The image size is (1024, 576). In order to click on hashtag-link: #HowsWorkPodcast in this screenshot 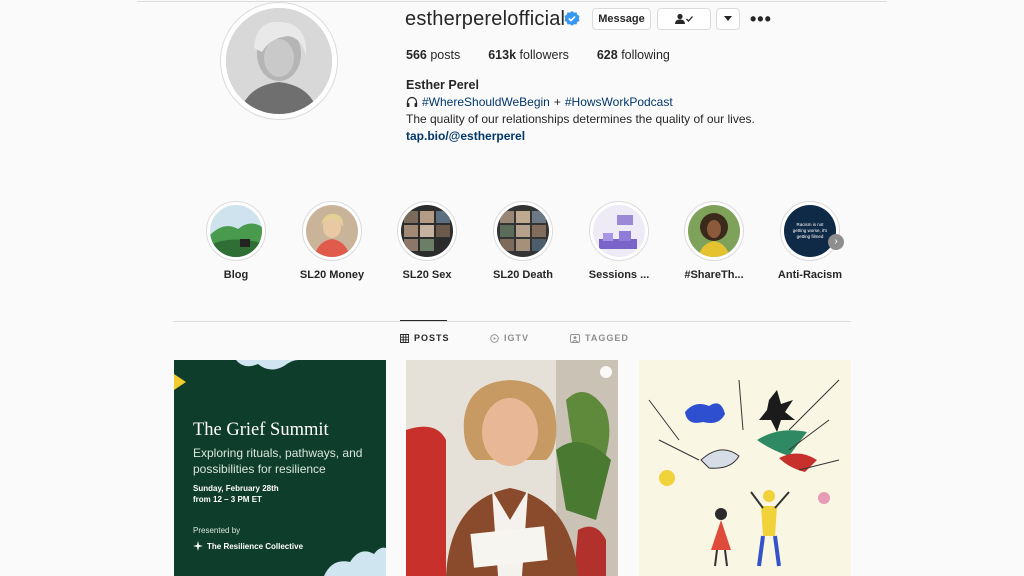, I will do `click(619, 102)`.